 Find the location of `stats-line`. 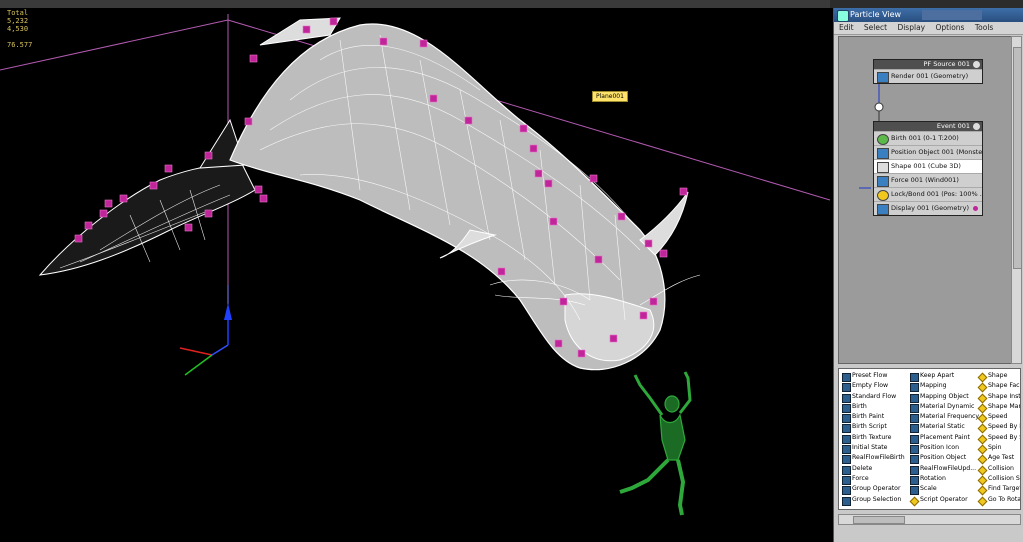

stats-line is located at coordinates (19, 37).